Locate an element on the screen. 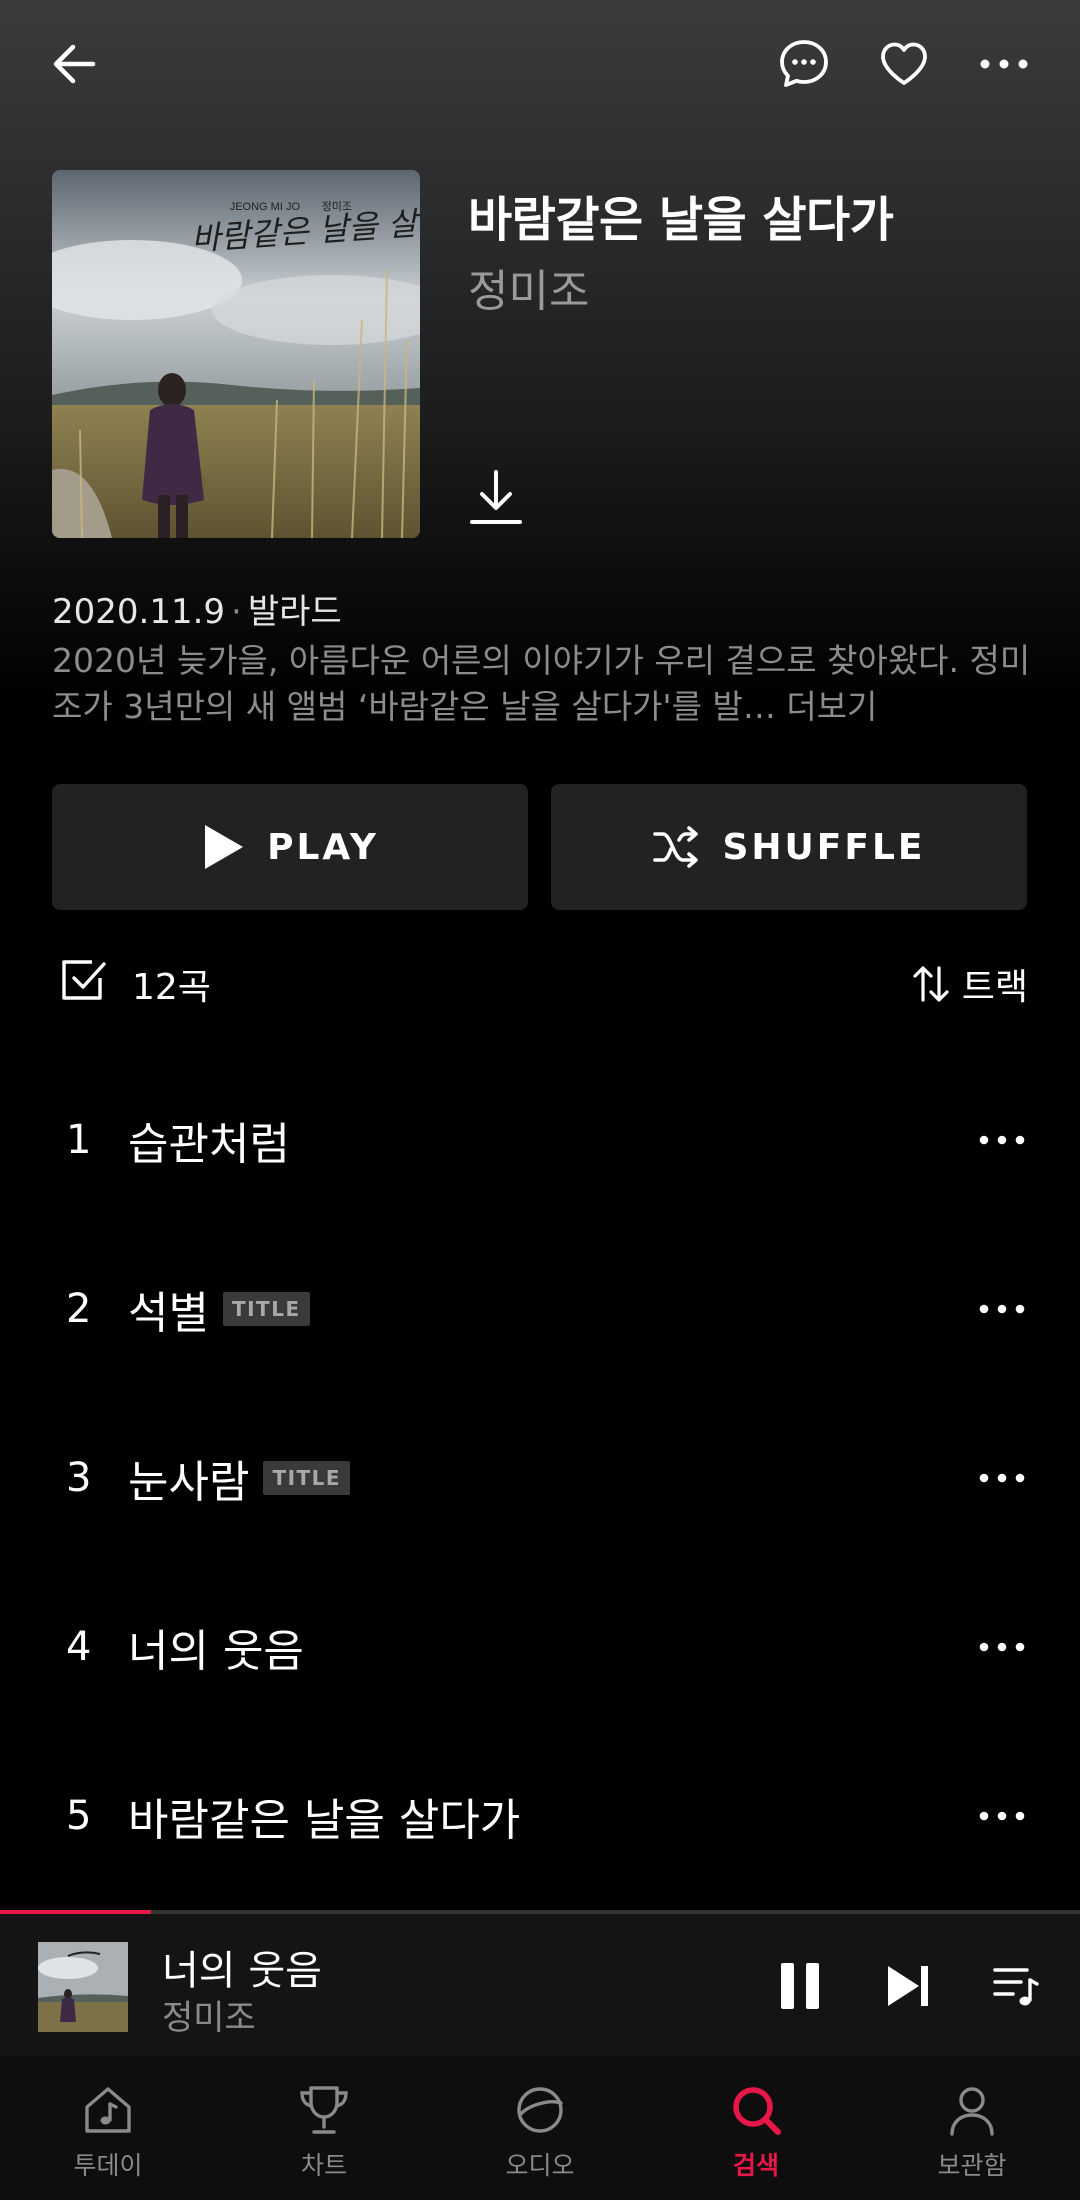 The image size is (1080, 2200). track-title-wrap: 석별 TITLE is located at coordinates (219, 1309).